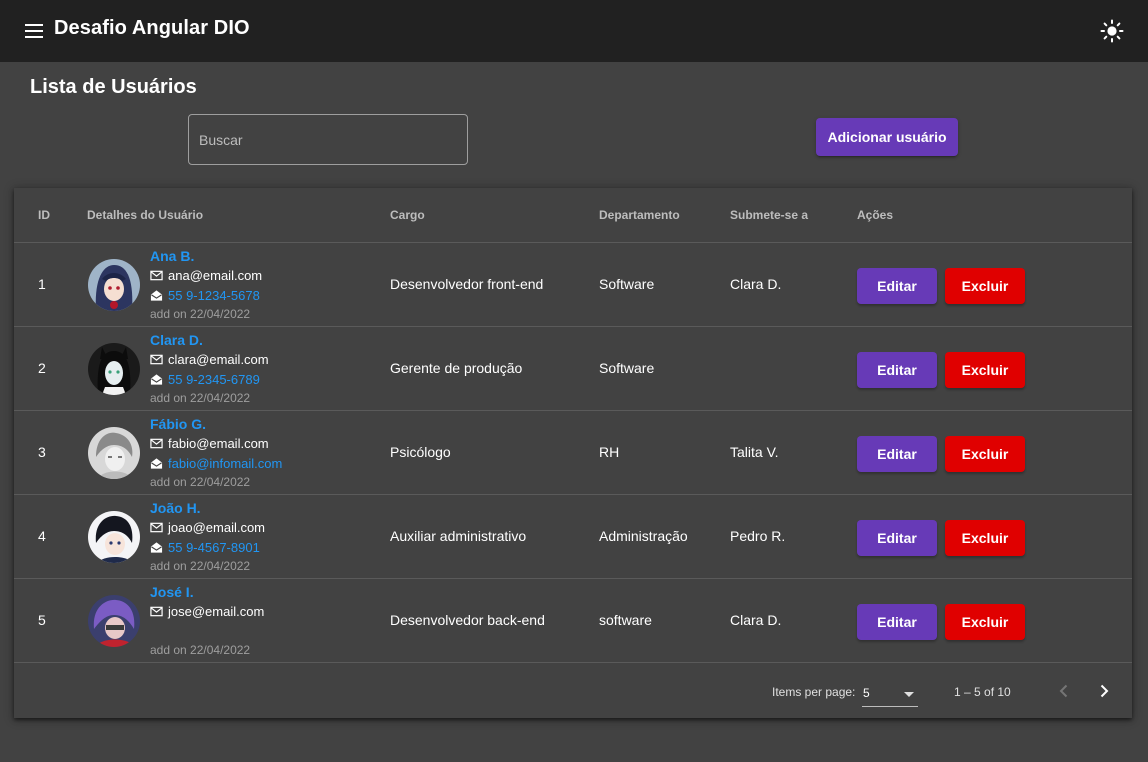 The width and height of the screenshot is (1148, 762). What do you see at coordinates (42, 452) in the screenshot?
I see `user-id: 3` at bounding box center [42, 452].